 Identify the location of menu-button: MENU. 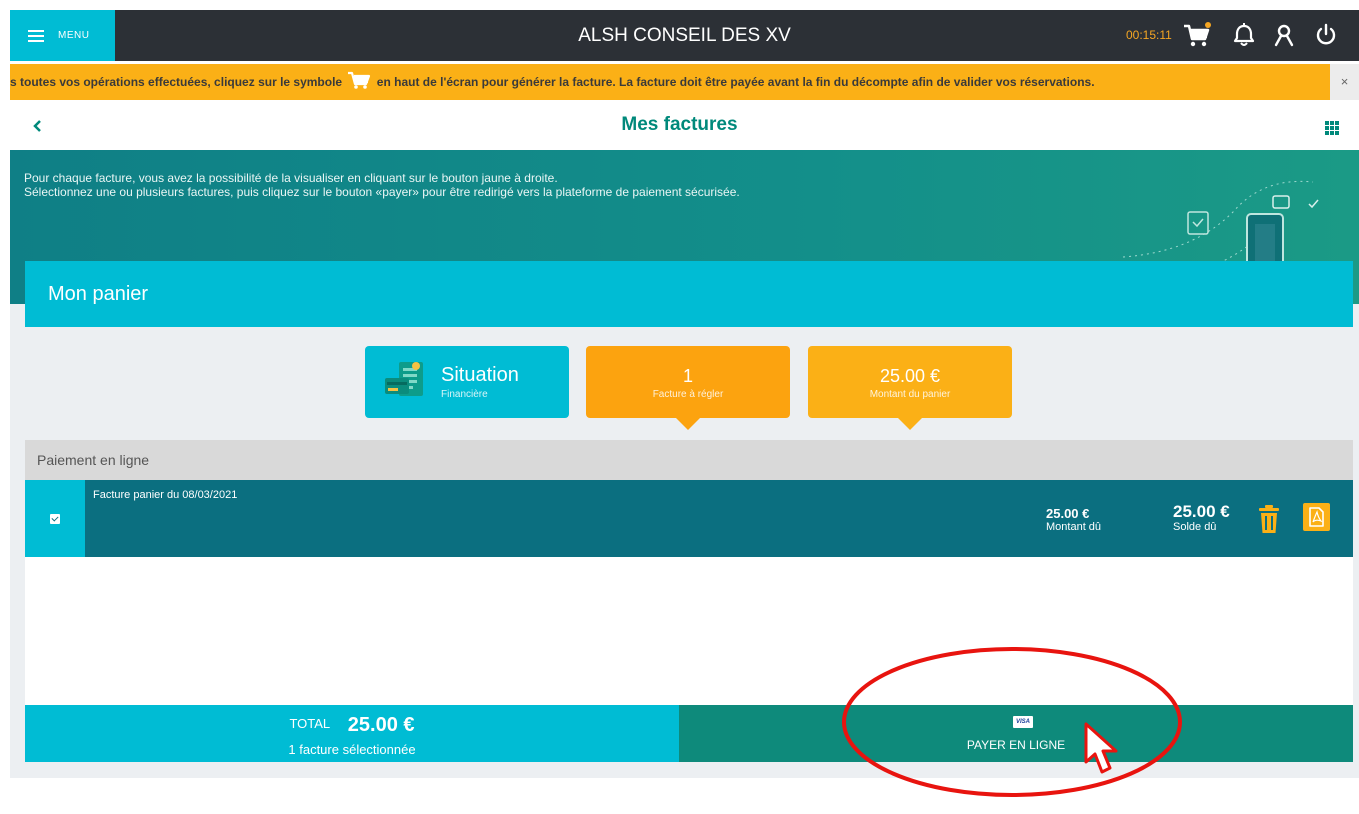
(62, 35).